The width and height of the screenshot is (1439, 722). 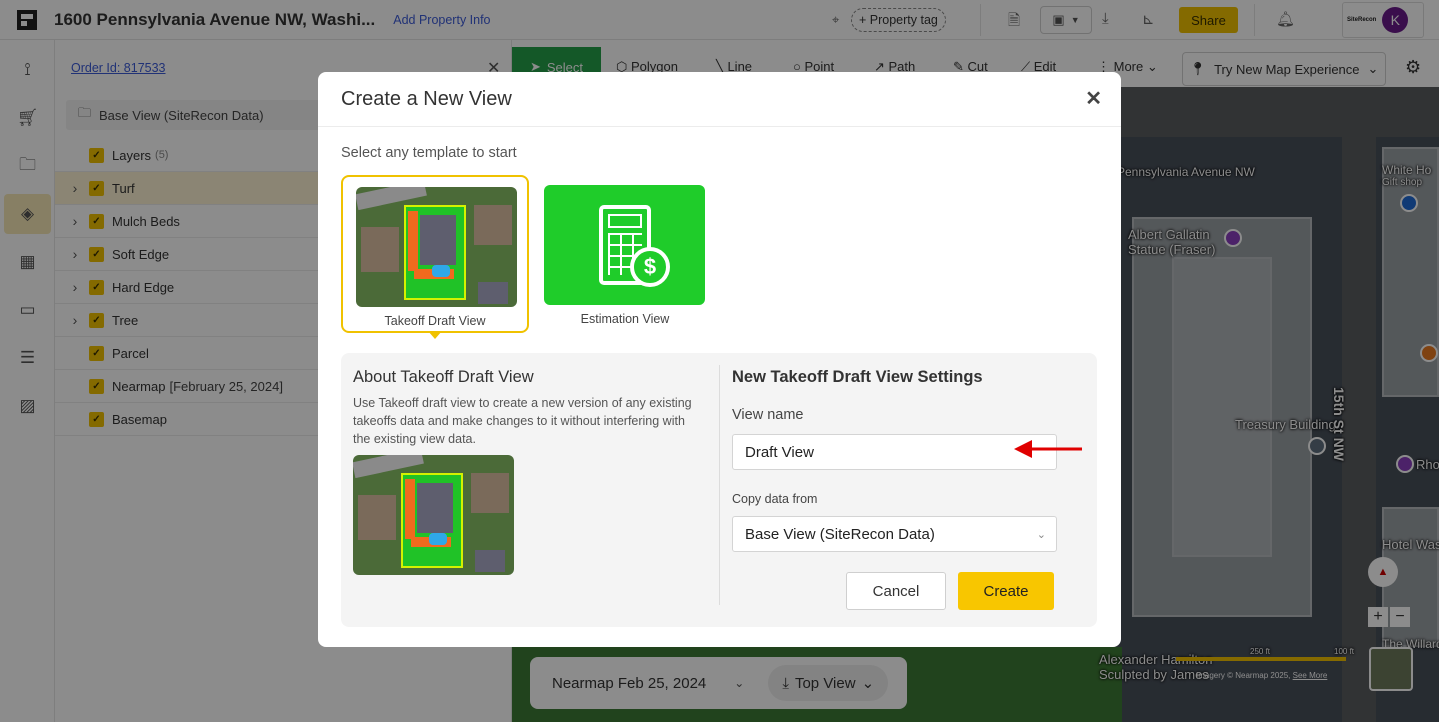 What do you see at coordinates (840, 534) in the screenshot?
I see `copy-from-value: Base View (SiteRecon Data)` at bounding box center [840, 534].